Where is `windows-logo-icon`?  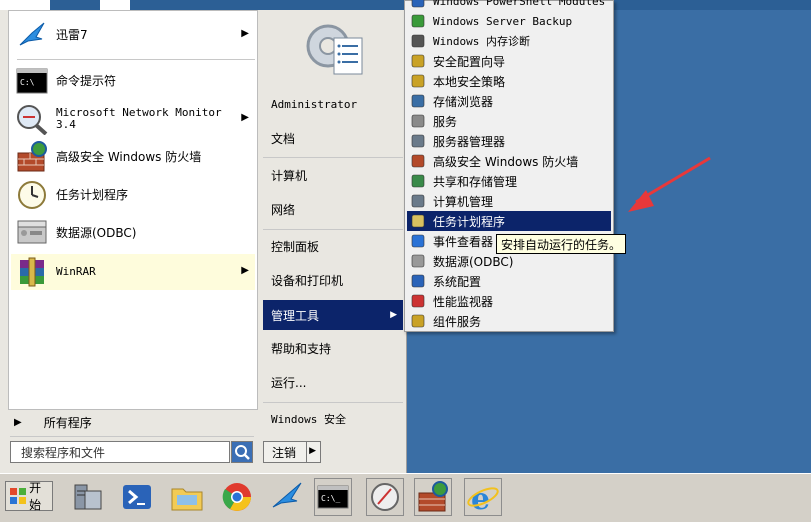 windows-logo-icon is located at coordinates (18, 496).